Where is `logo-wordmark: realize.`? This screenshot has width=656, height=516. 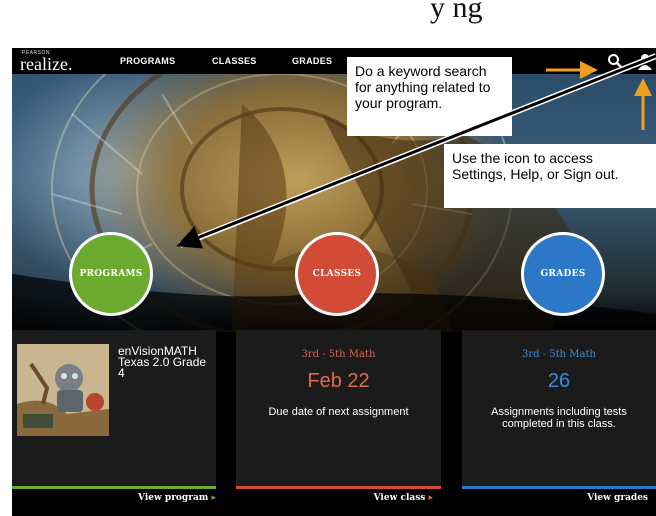 logo-wordmark: realize. is located at coordinates (46, 64).